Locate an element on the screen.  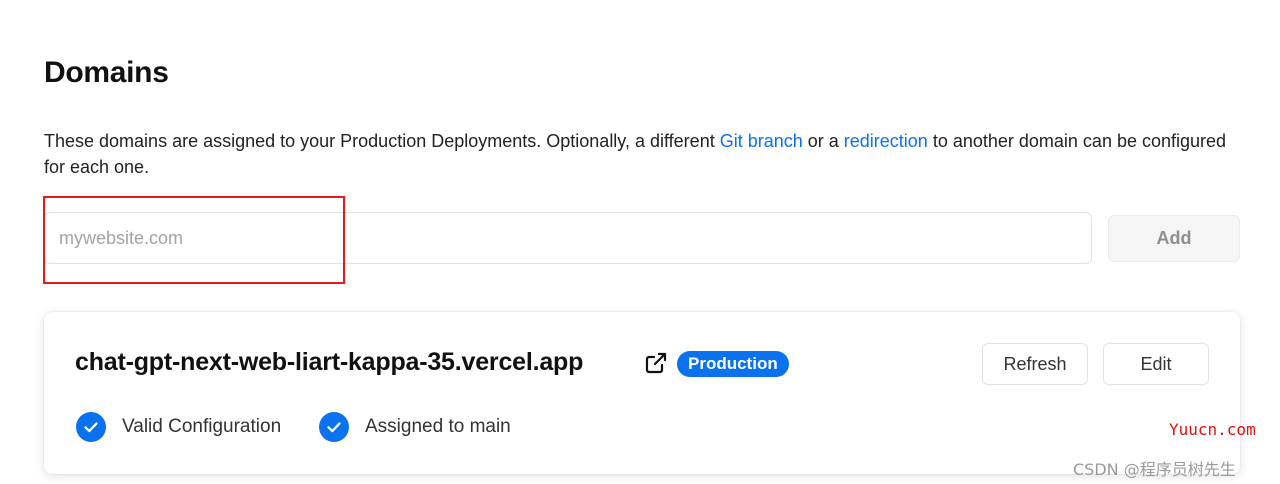
production-badge: Production is located at coordinates (733, 364).